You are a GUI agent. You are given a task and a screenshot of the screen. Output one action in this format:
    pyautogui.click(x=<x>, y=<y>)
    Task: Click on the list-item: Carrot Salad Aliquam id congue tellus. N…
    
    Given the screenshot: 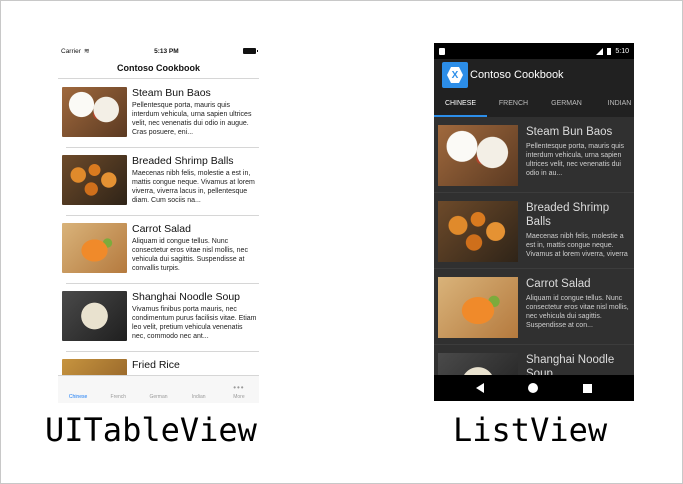 What is the action you would take?
    pyautogui.click(x=534, y=307)
    